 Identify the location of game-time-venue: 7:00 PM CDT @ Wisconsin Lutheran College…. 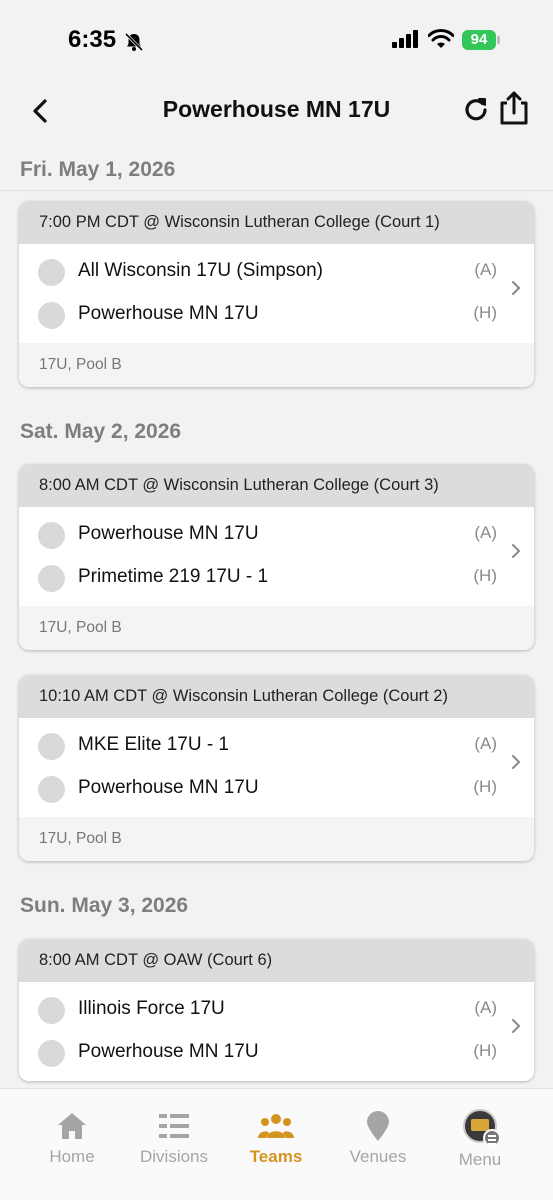
(276, 222).